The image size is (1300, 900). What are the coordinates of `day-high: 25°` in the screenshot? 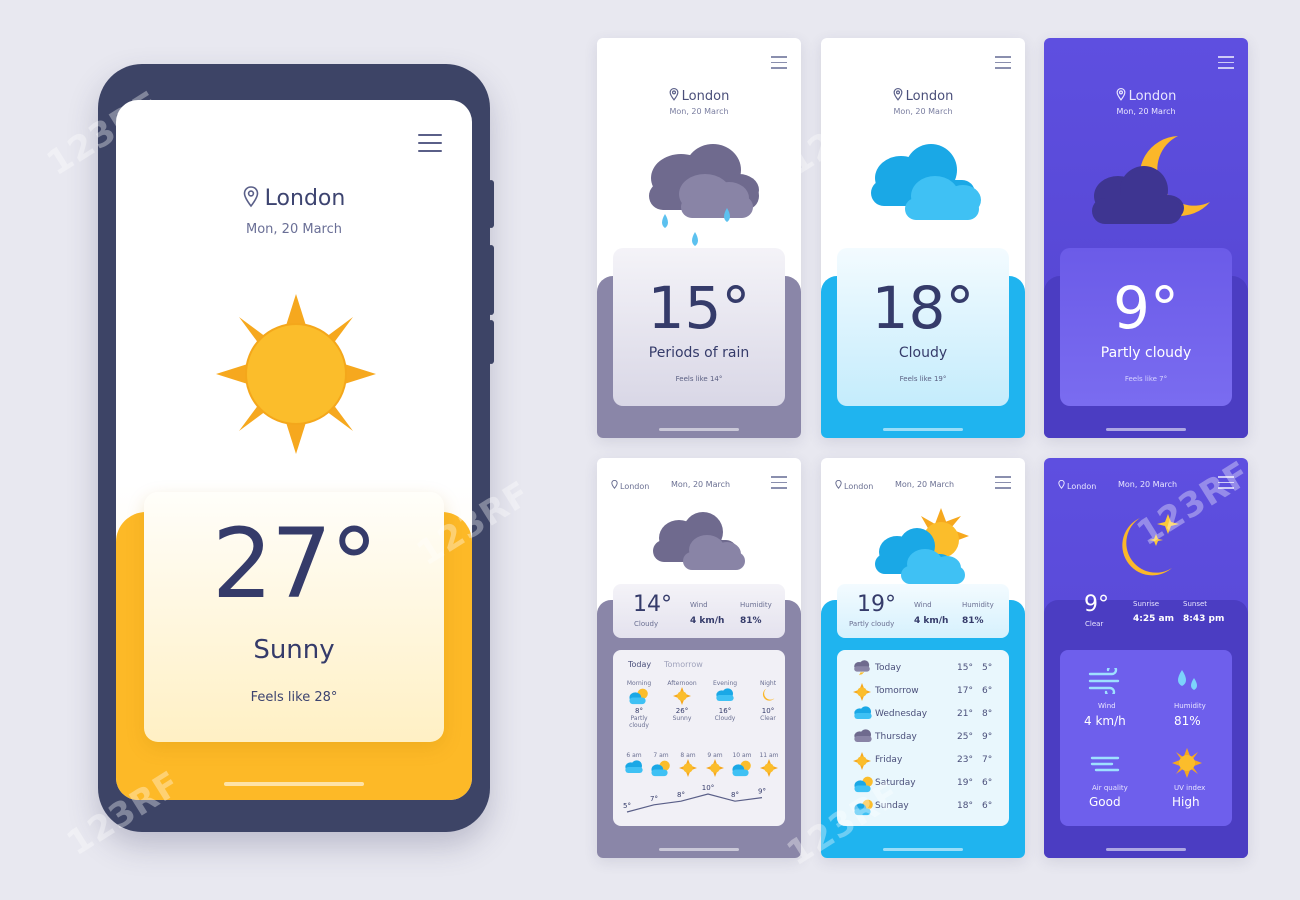 It's located at (965, 737).